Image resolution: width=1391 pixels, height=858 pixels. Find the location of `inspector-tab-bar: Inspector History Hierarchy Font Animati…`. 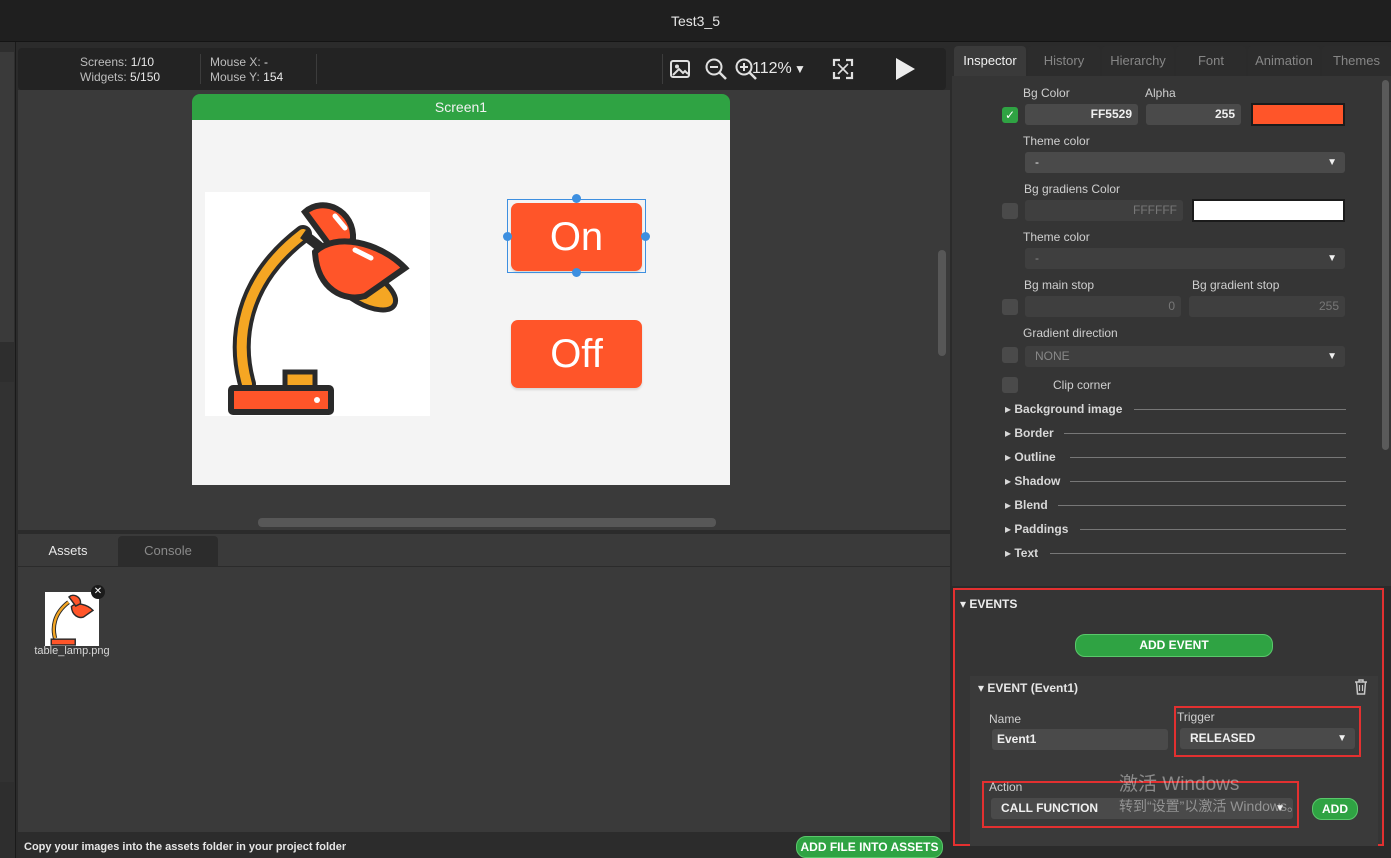

inspector-tab-bar: Inspector History Hierarchy Font Animati… is located at coordinates (1171, 61).